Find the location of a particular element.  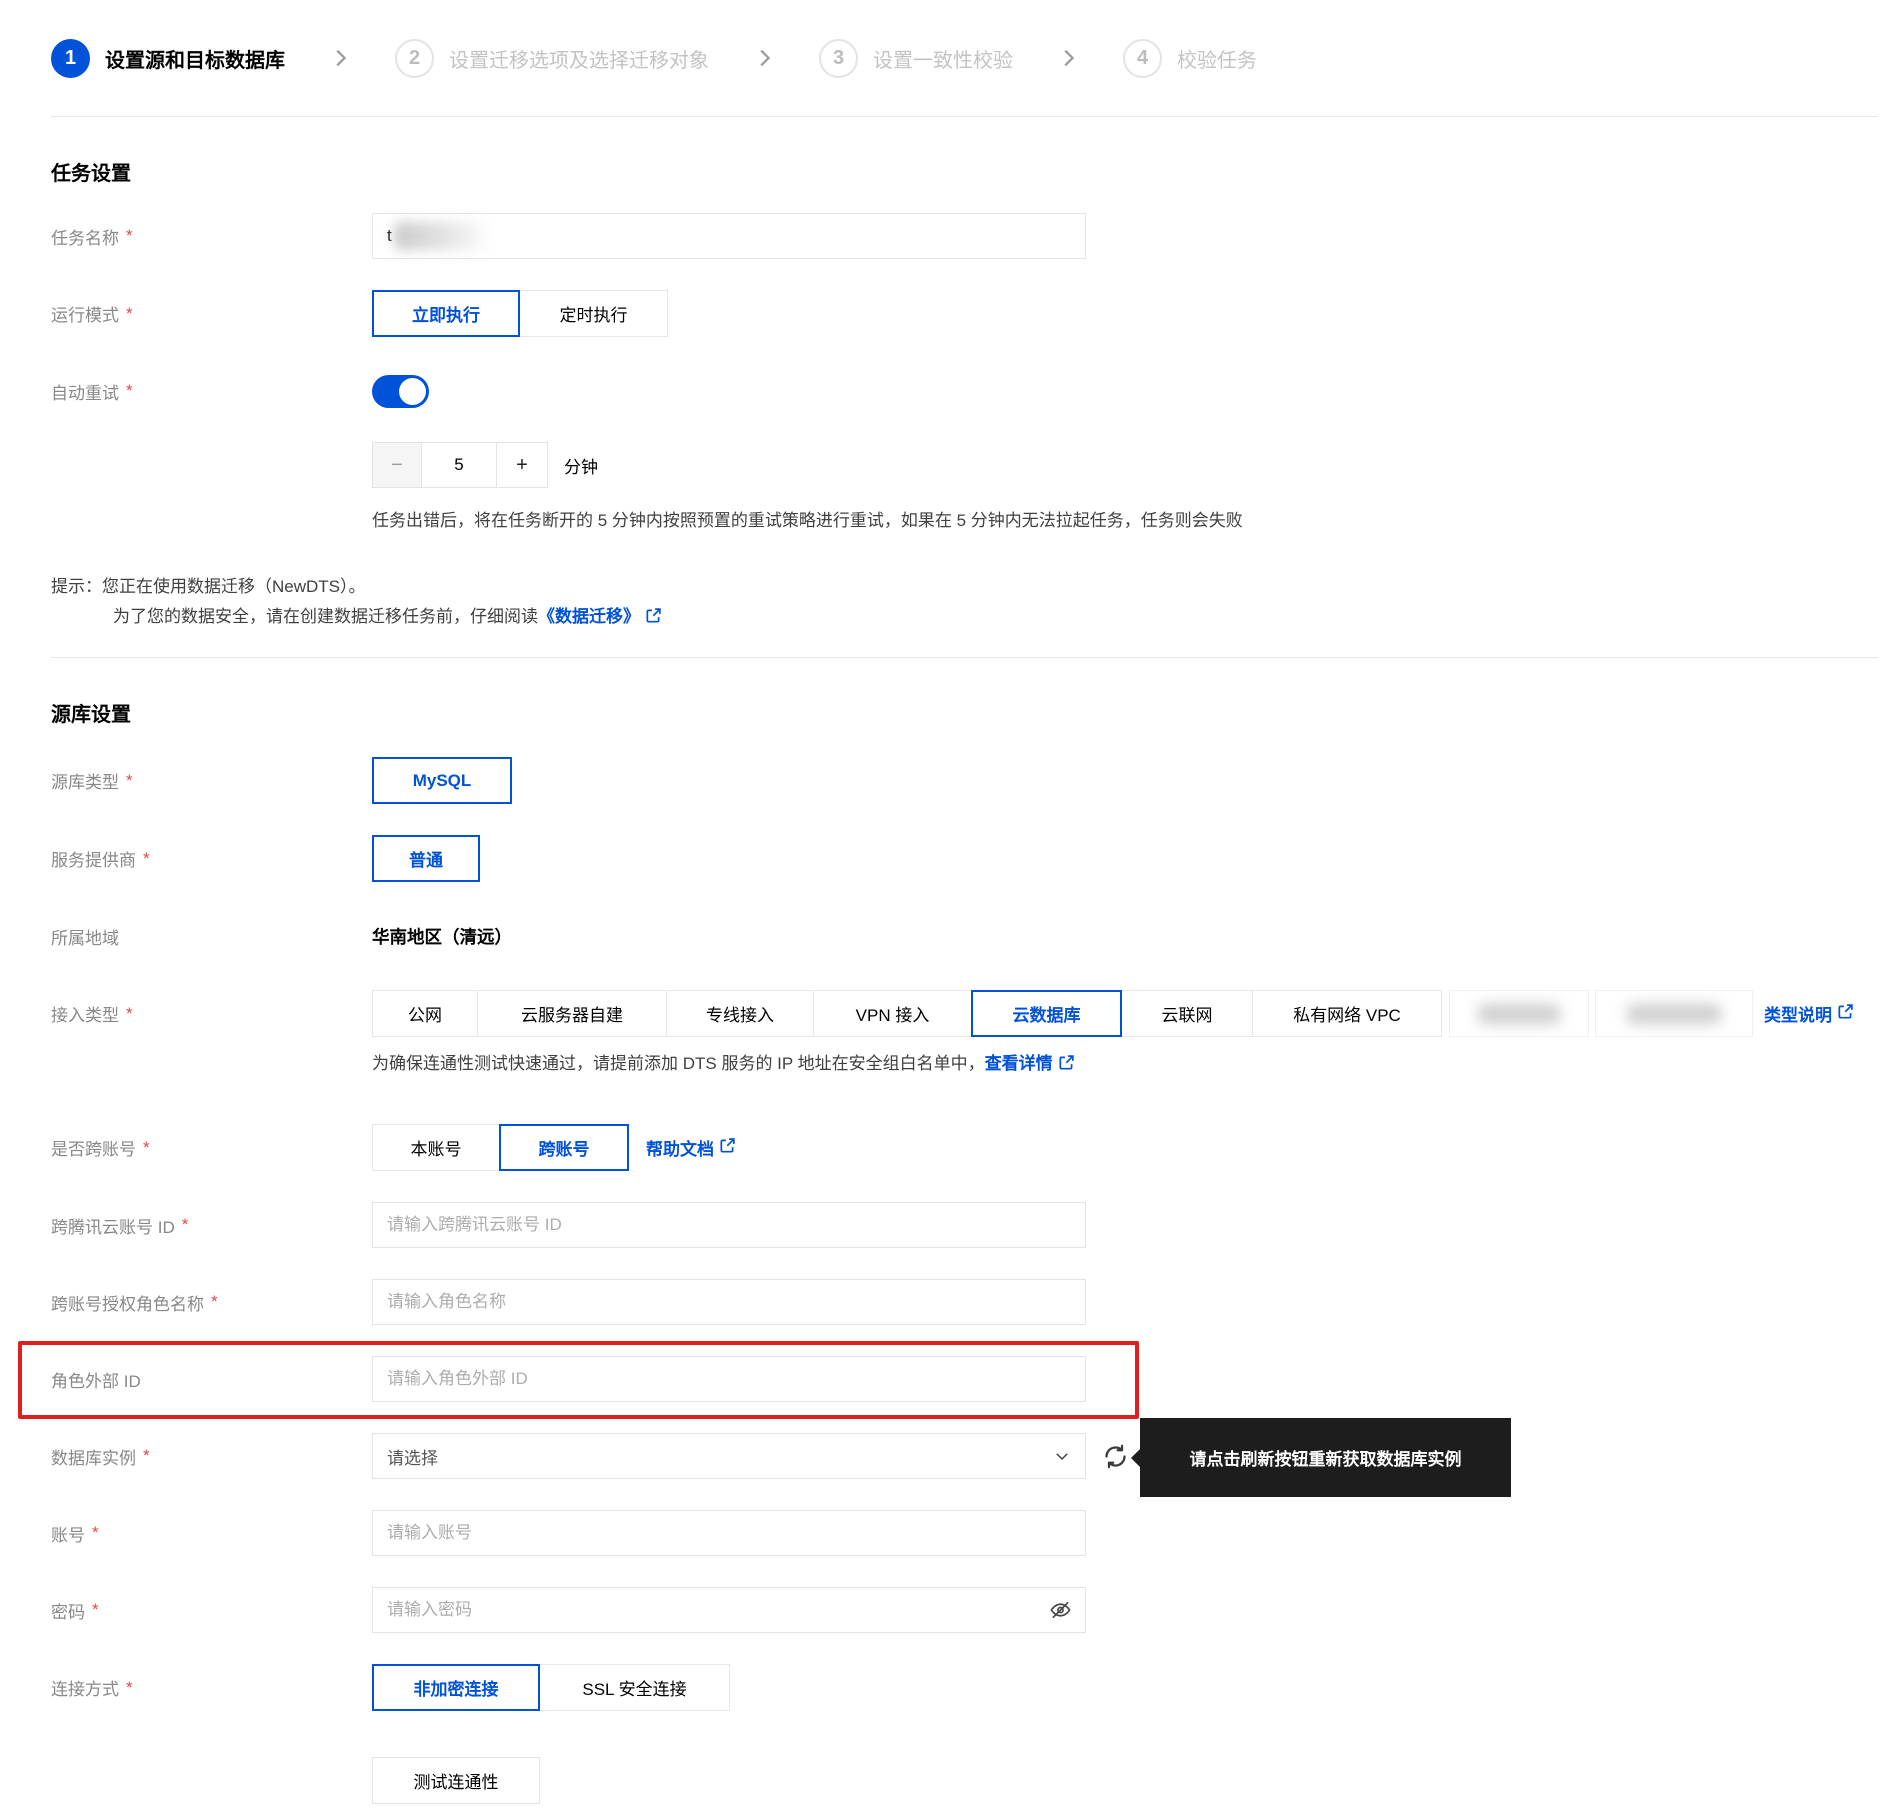

instance-select-placeholder: 请选择 is located at coordinates (412, 1458).